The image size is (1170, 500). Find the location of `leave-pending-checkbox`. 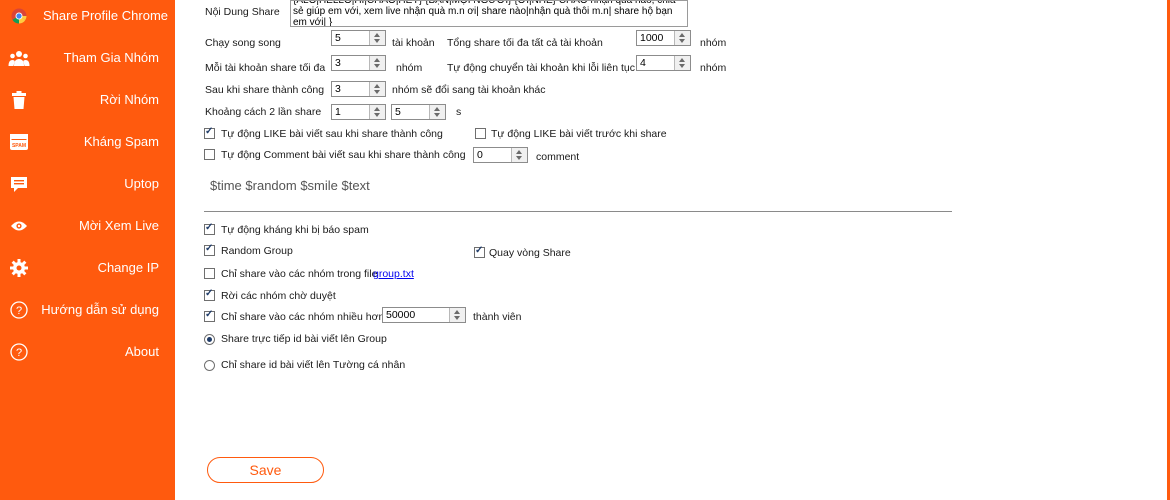

leave-pending-checkbox is located at coordinates (209, 294).